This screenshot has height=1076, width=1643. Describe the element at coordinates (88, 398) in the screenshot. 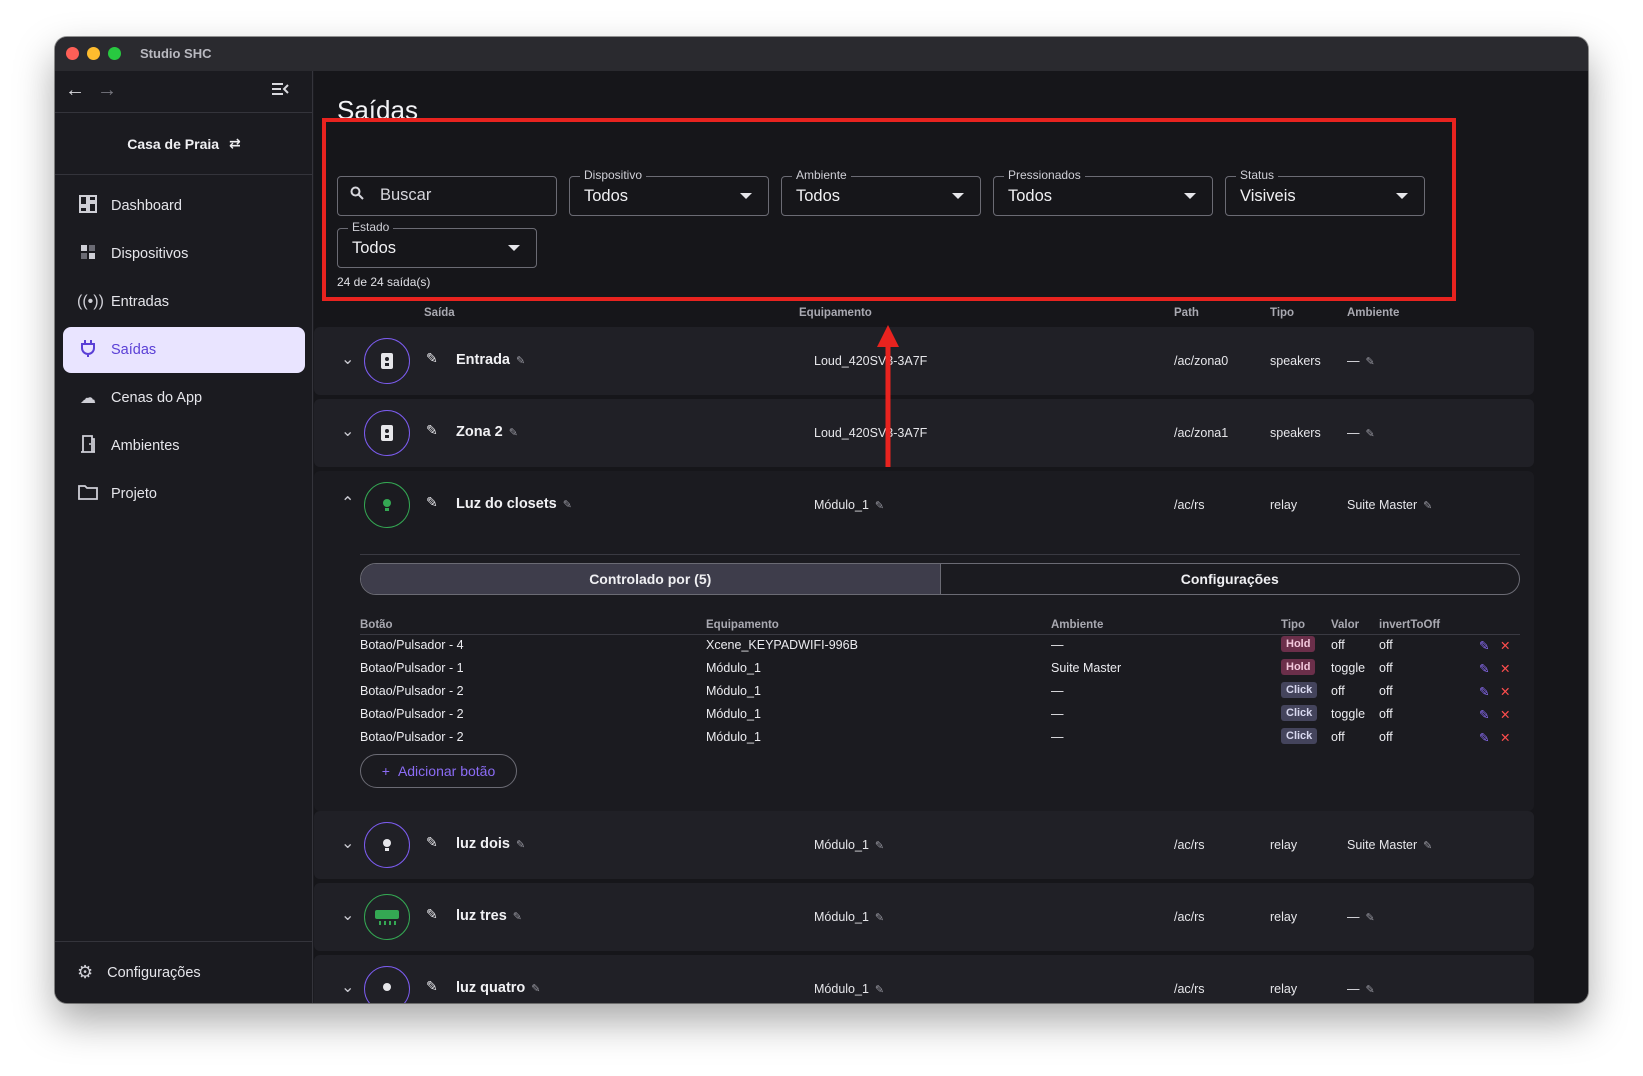

I see `cloud-icon: ☁` at that location.